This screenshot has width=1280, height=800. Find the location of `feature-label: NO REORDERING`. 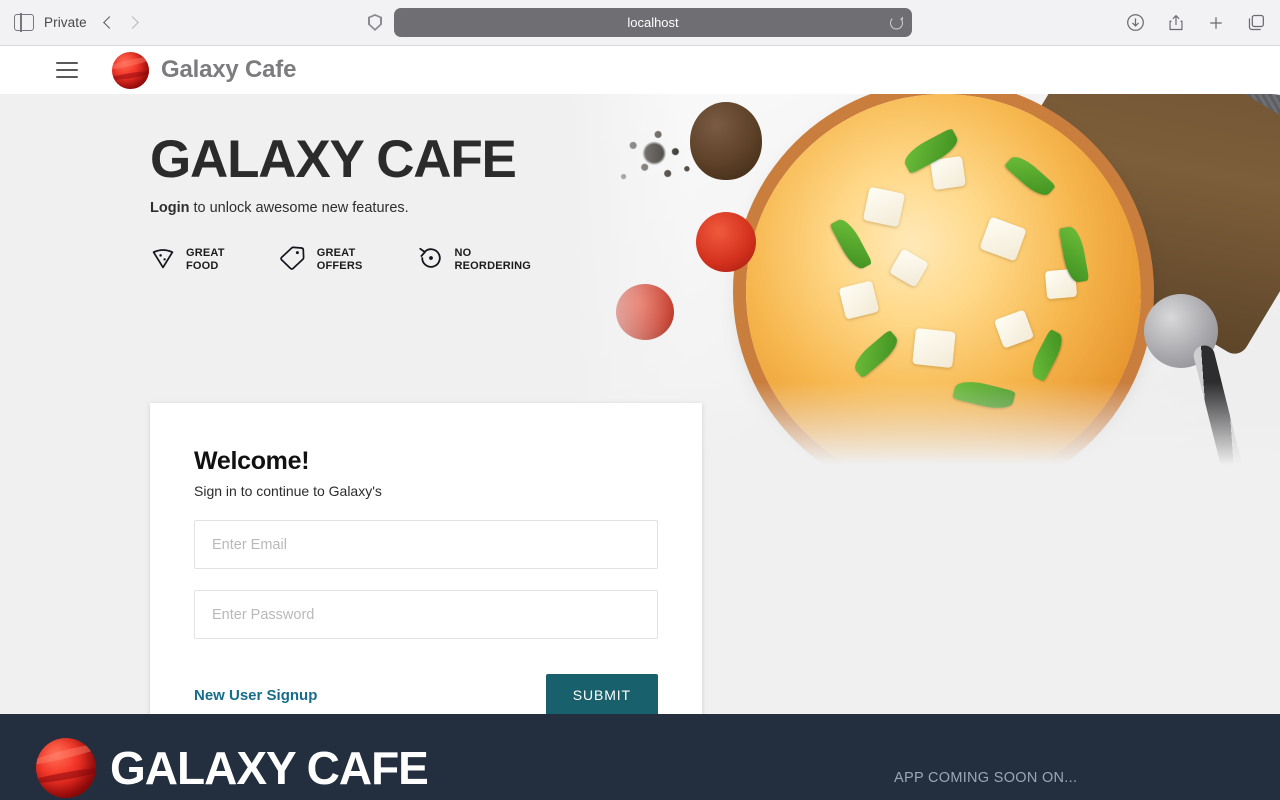

feature-label: NO REORDERING is located at coordinates (493, 260).